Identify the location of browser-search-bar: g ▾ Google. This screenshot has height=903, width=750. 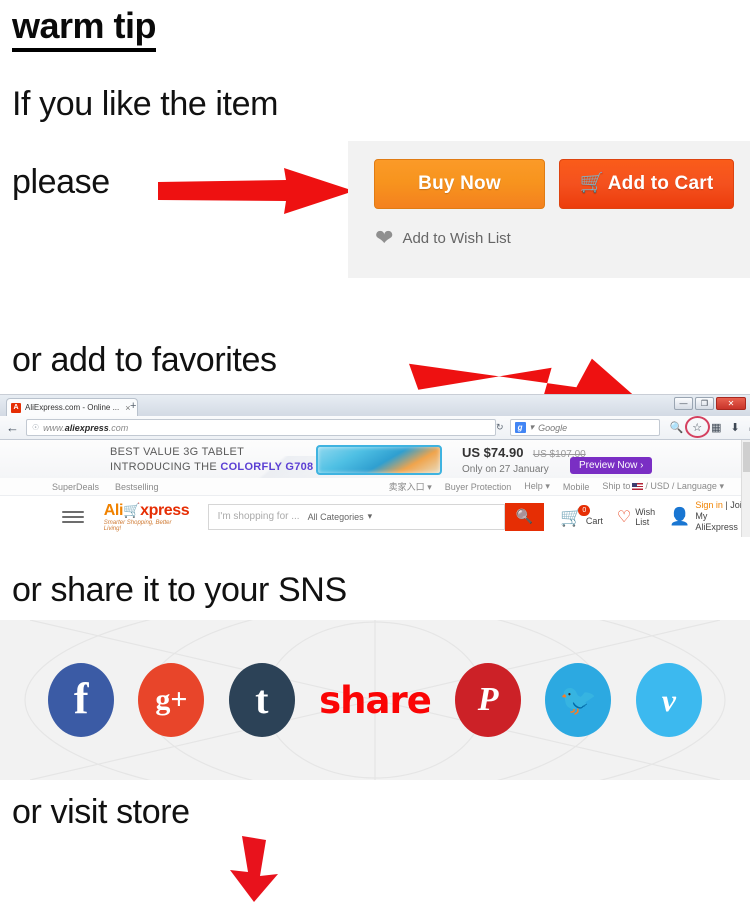
(584, 427).